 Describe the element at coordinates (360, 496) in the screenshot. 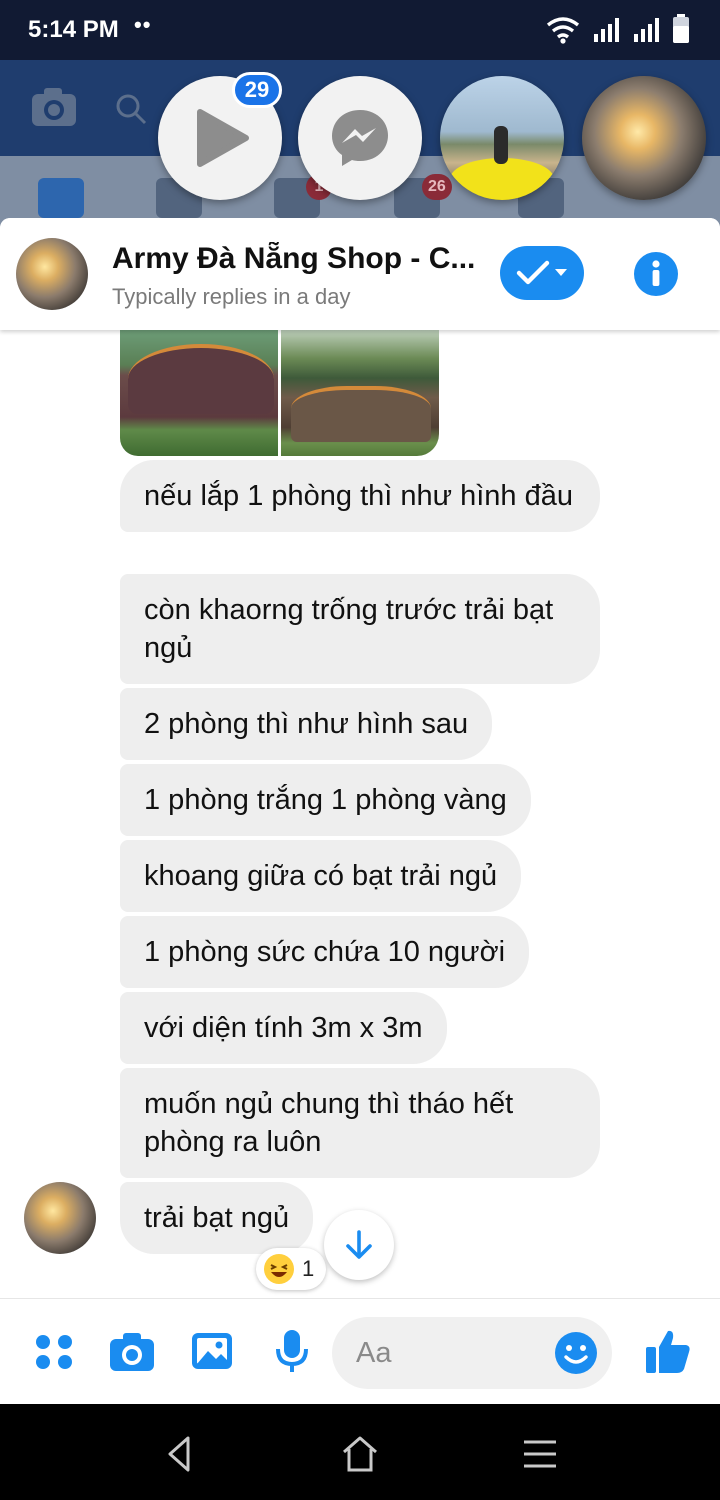

I see `message-bubble: nếu lắp 1 phòng thì như hình đầu` at that location.